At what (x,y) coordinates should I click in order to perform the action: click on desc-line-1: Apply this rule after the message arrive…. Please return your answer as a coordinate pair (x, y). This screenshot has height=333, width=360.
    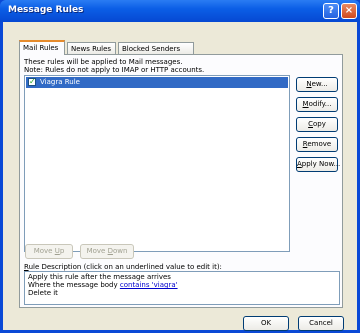
    Looking at the image, I should click on (99, 277).